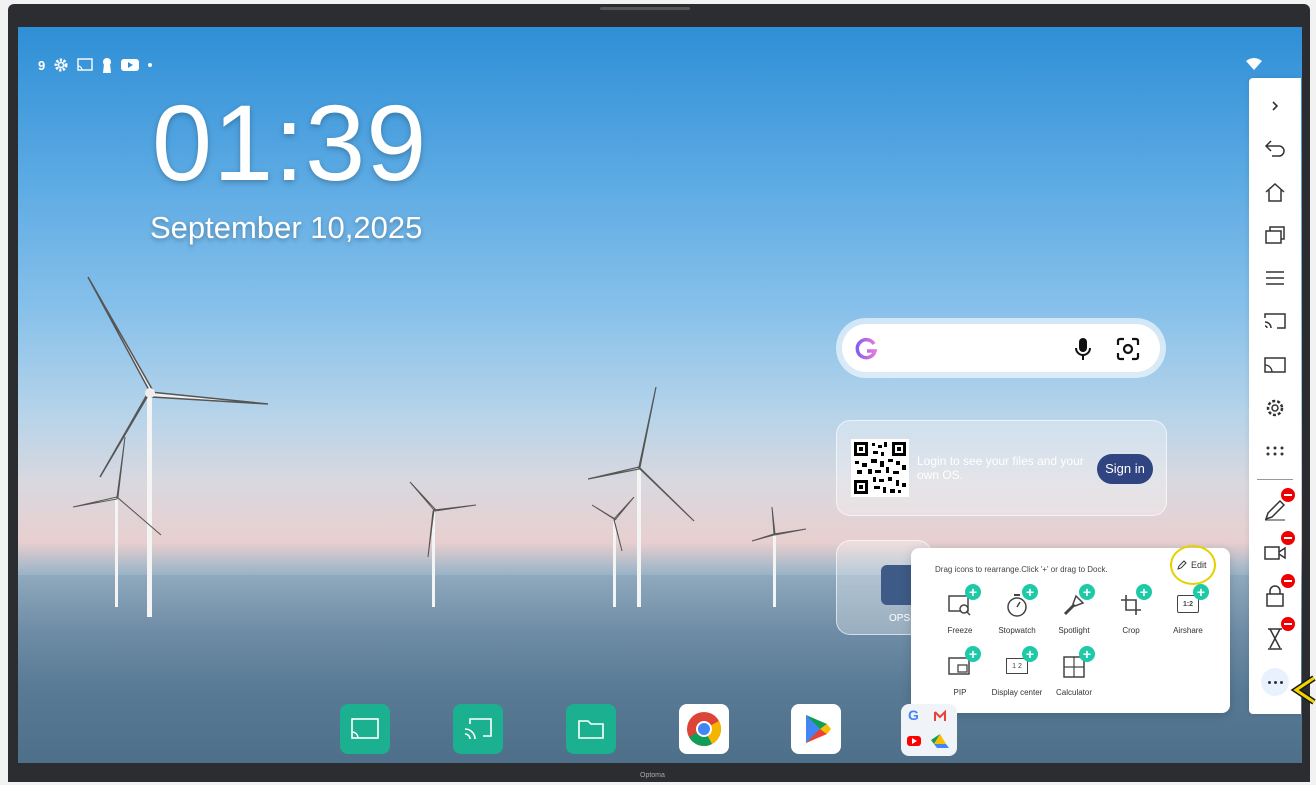 The image size is (1316, 785). I want to click on collapse-icon, so click(1275, 106).